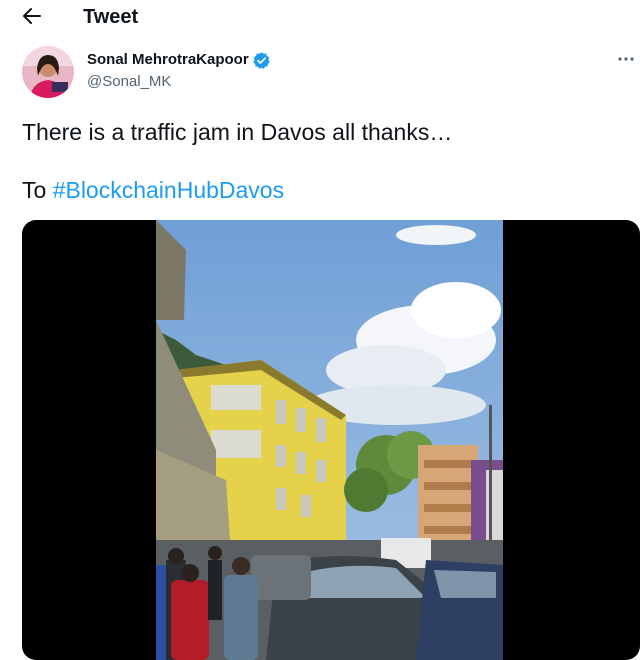 The image size is (641, 660). Describe the element at coordinates (32, 16) in the screenshot. I see `back-arrow-icon` at that location.